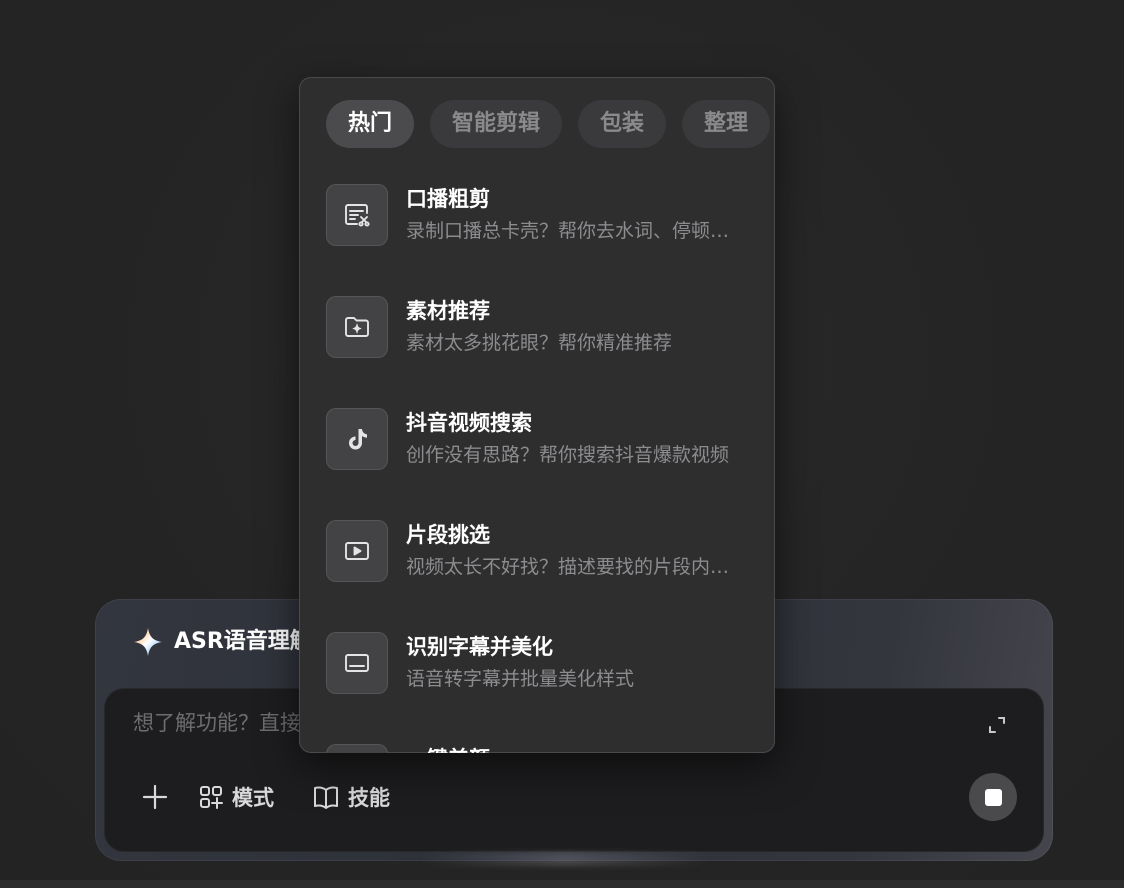  Describe the element at coordinates (539, 343) in the screenshot. I see `feature-item-description: 素材太多挑花眼？帮你精准推荐` at that location.